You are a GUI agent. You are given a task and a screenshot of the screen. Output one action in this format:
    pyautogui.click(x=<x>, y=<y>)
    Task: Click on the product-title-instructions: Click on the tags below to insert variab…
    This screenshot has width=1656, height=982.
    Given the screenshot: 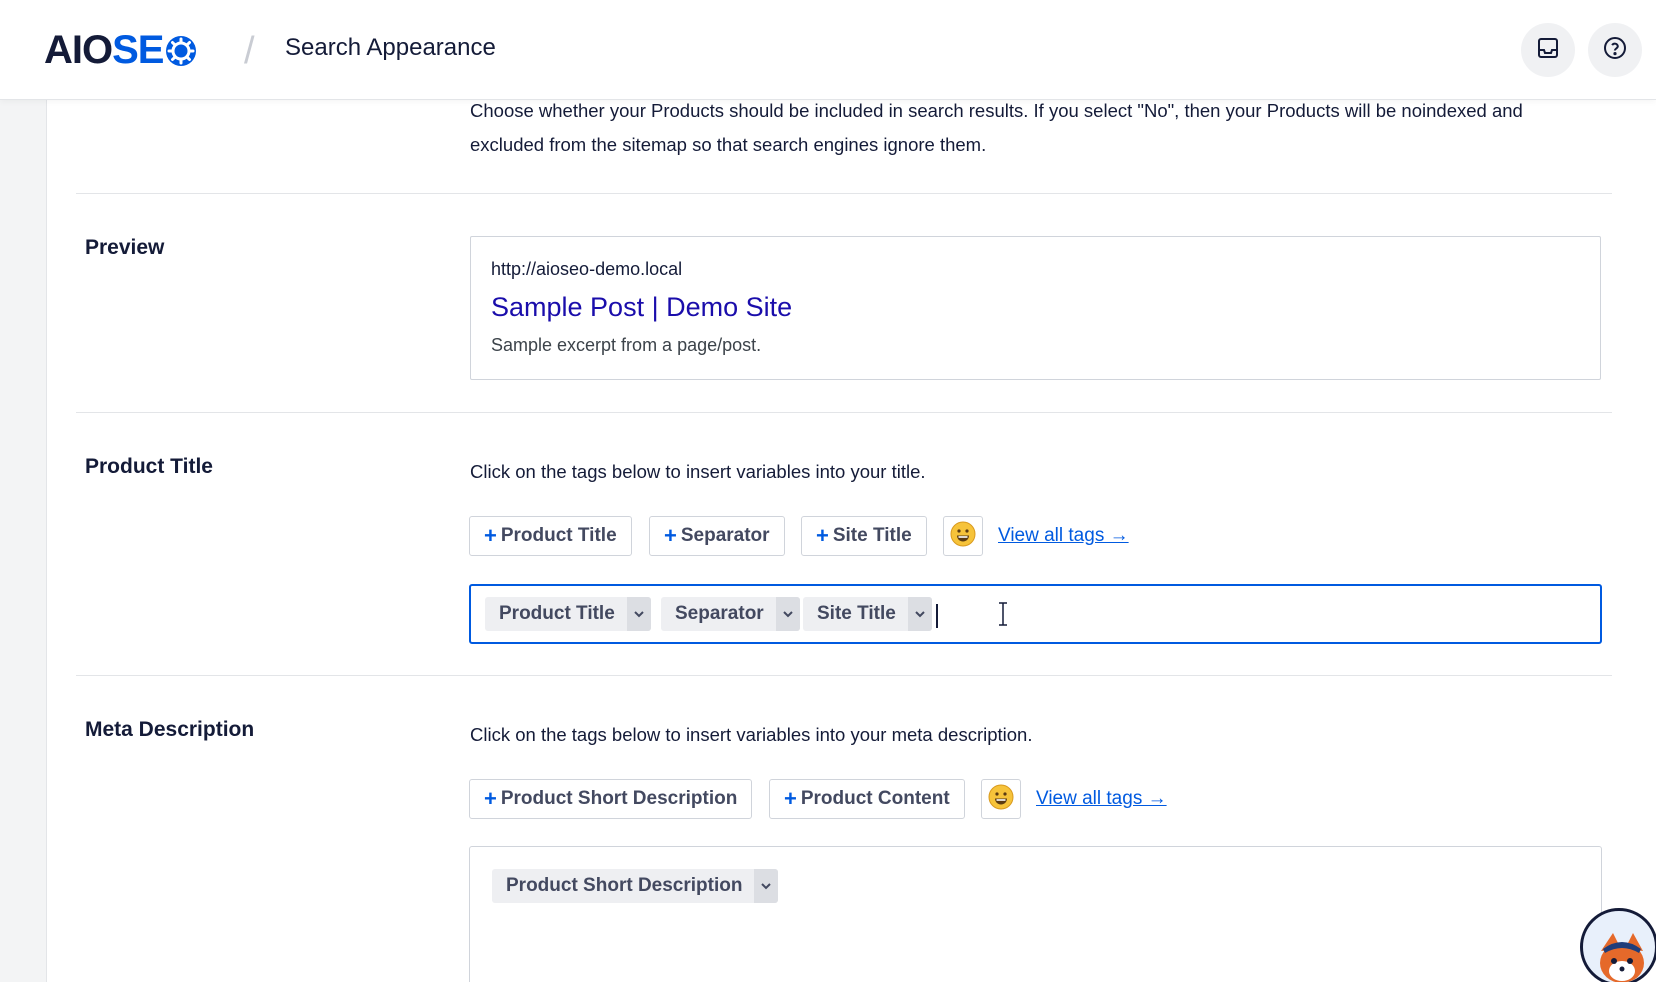 What is the action you would take?
    pyautogui.click(x=698, y=471)
    